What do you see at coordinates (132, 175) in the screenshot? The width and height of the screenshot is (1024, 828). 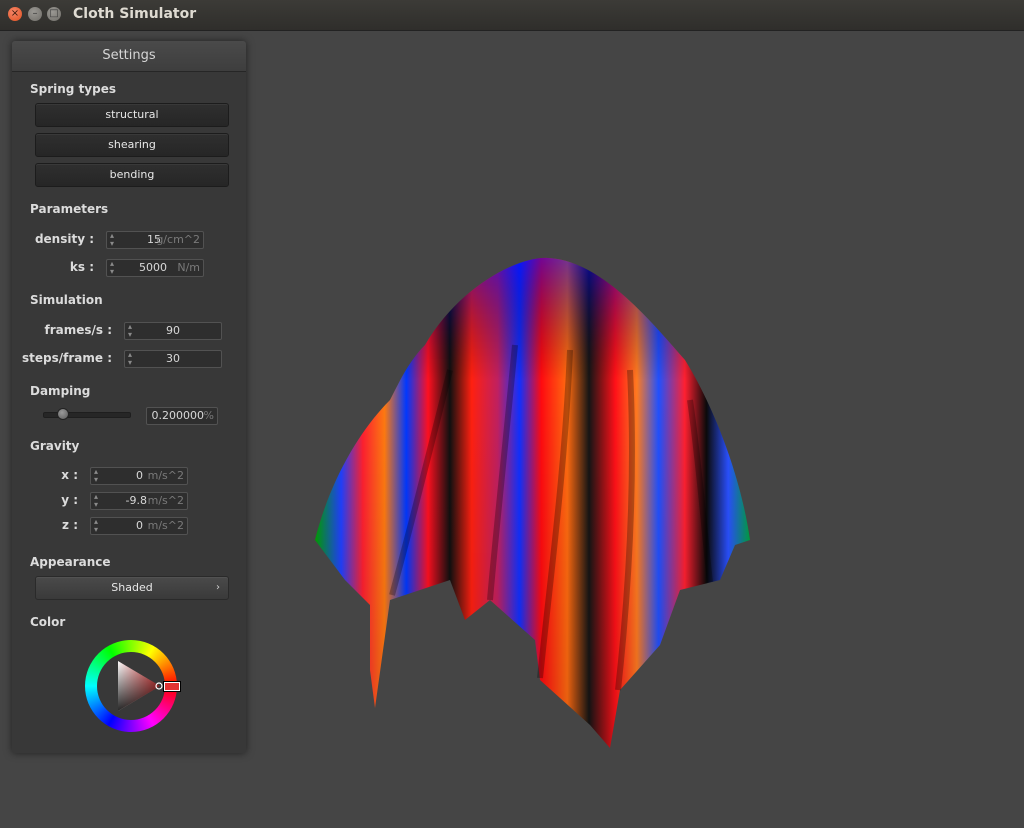 I see `bending-button: bending` at bounding box center [132, 175].